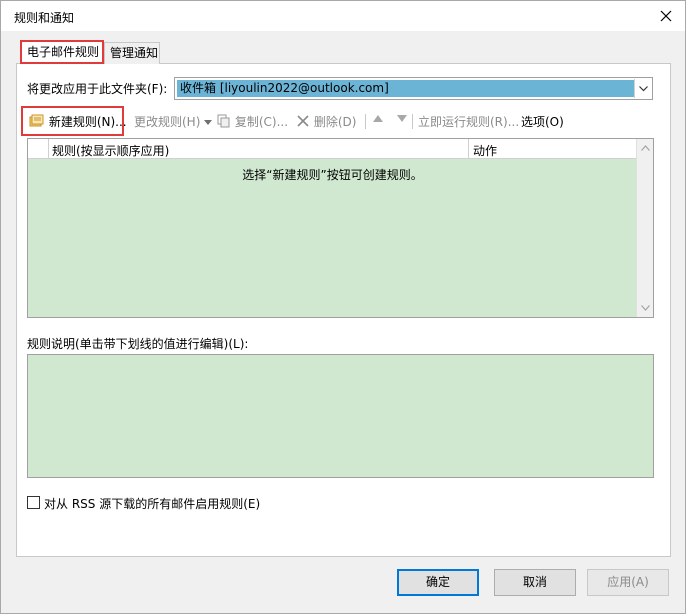  Describe the element at coordinates (378, 118) in the screenshot. I see `arrow-up-icon` at that location.